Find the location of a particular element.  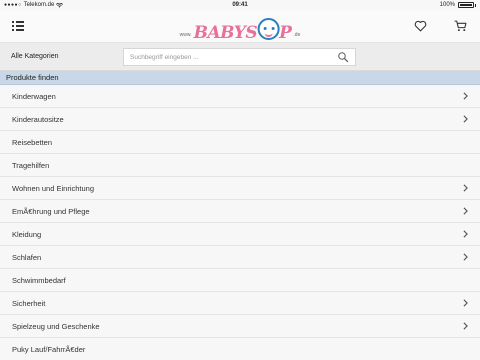

carrier-name: Telekom.de is located at coordinates (39, 5).